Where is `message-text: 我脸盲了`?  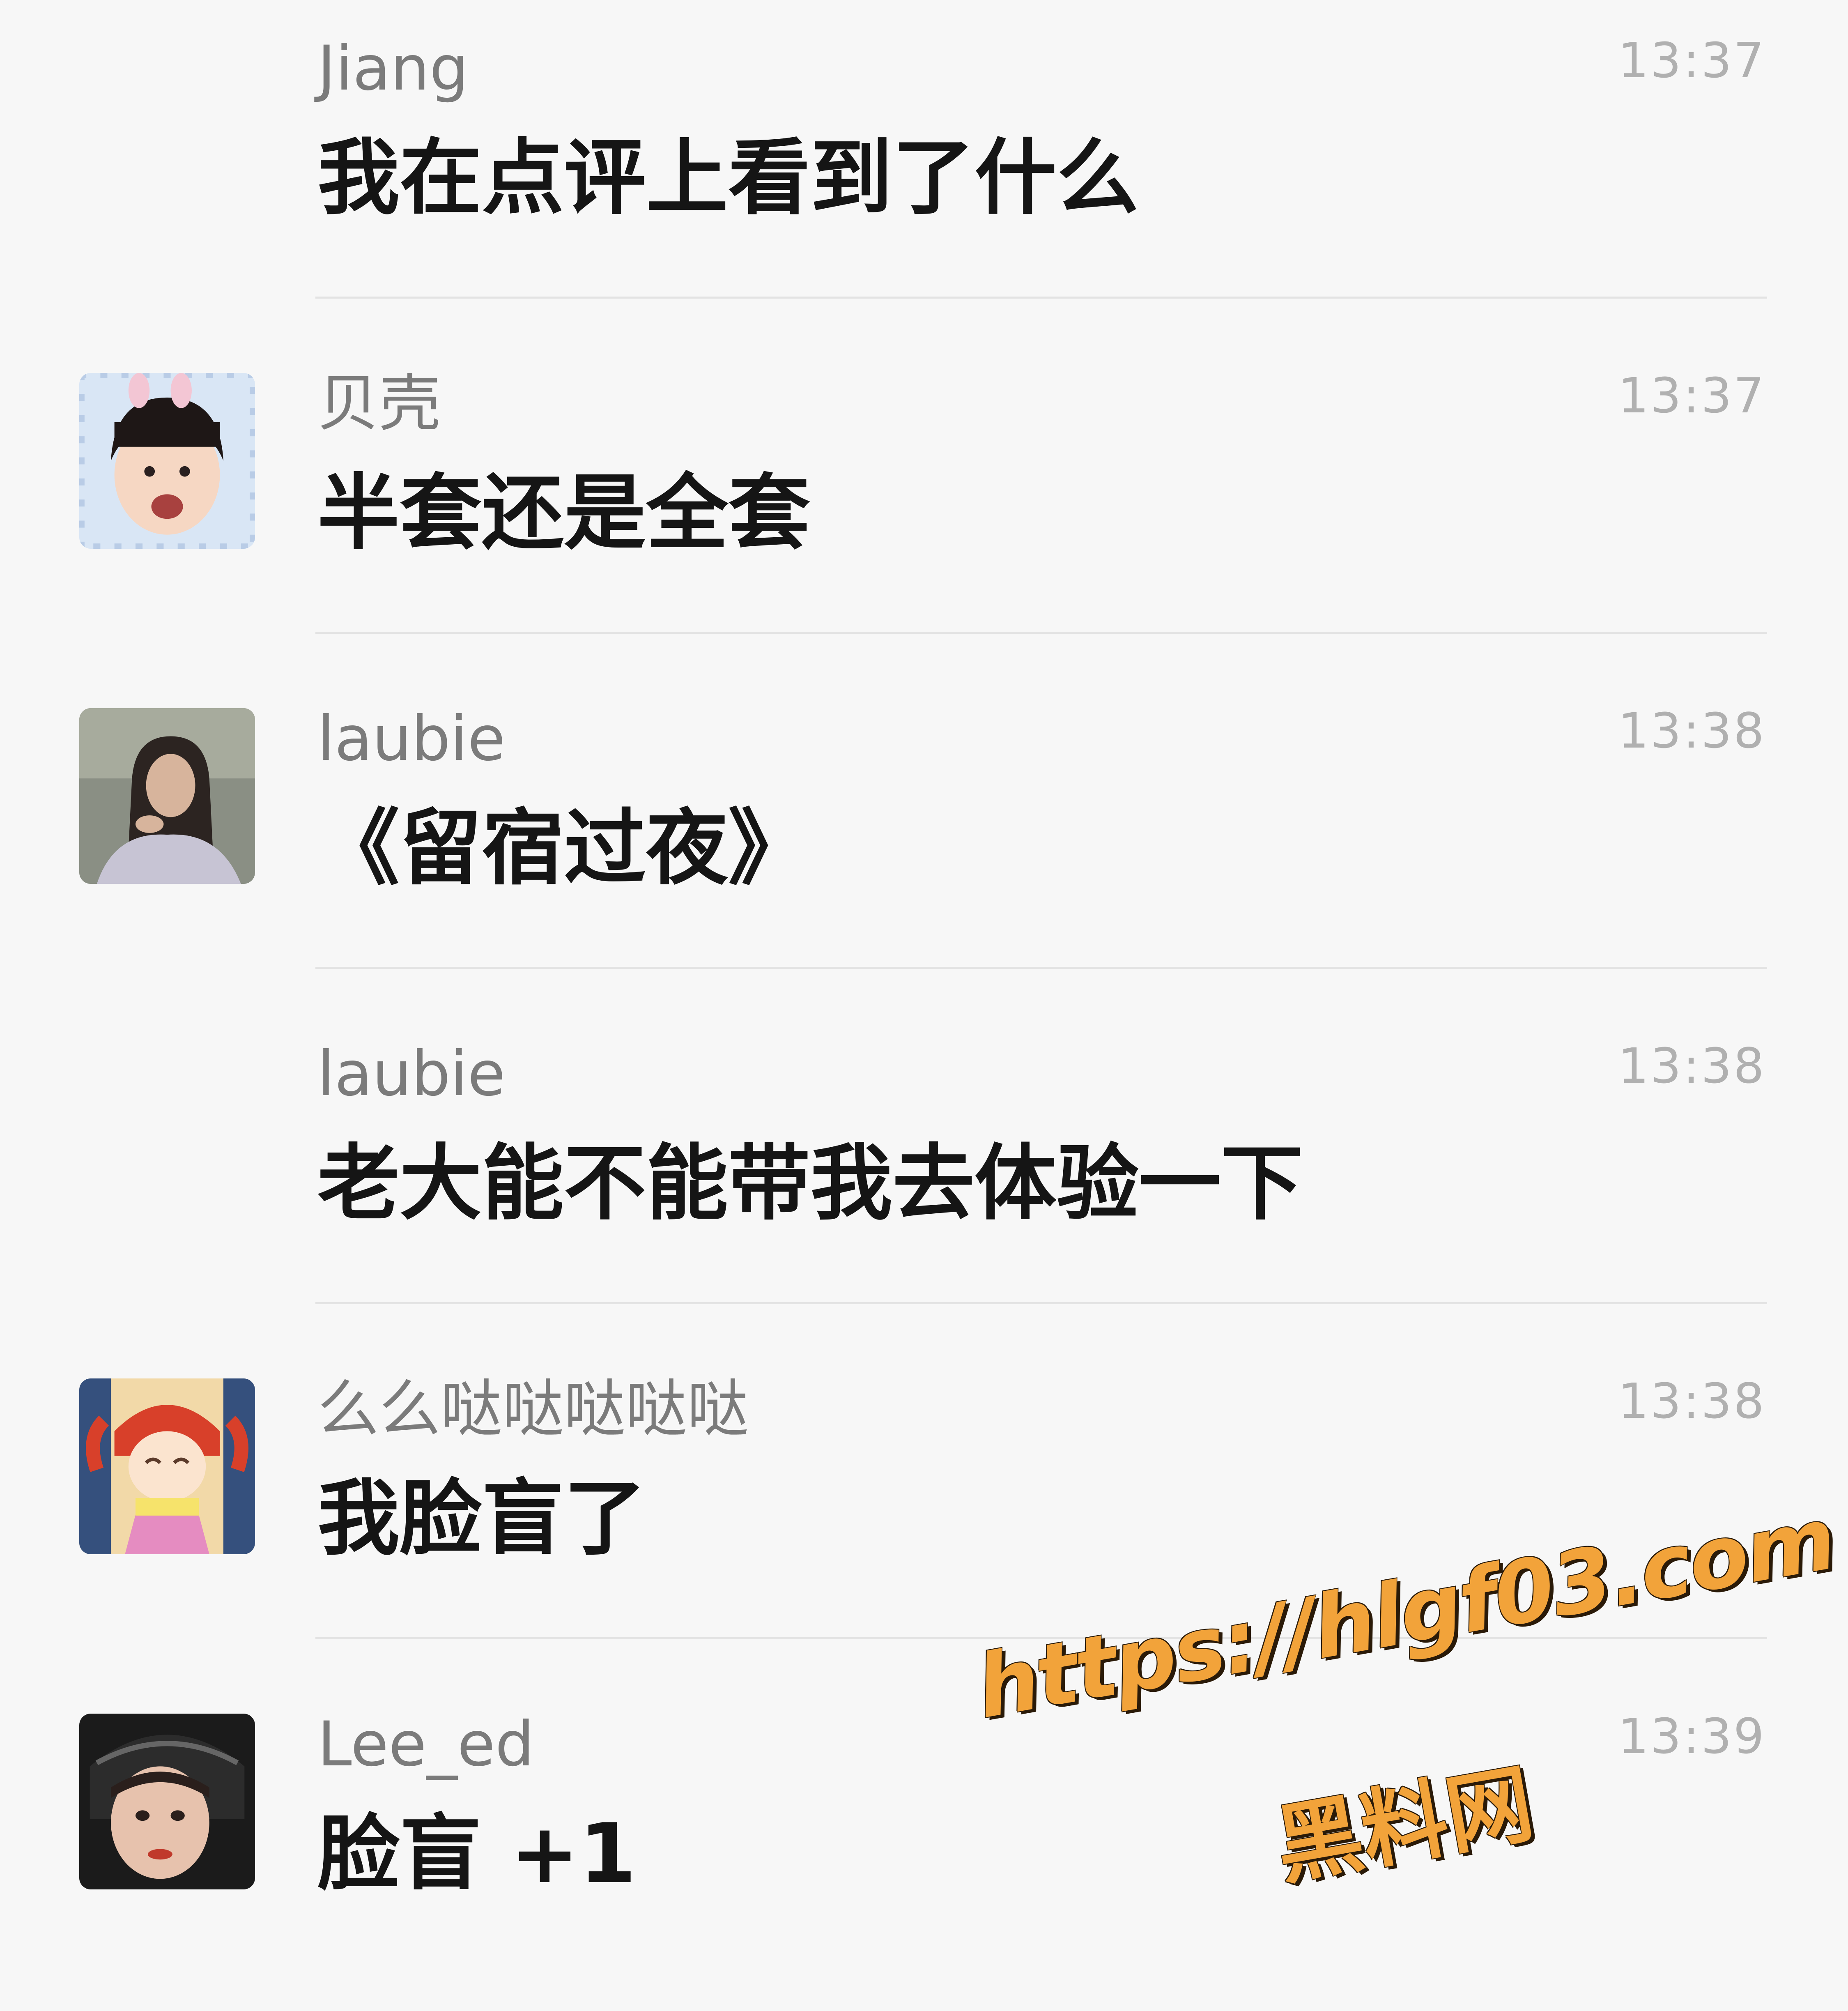
message-text: 我脸盲了 is located at coordinates (481, 1519).